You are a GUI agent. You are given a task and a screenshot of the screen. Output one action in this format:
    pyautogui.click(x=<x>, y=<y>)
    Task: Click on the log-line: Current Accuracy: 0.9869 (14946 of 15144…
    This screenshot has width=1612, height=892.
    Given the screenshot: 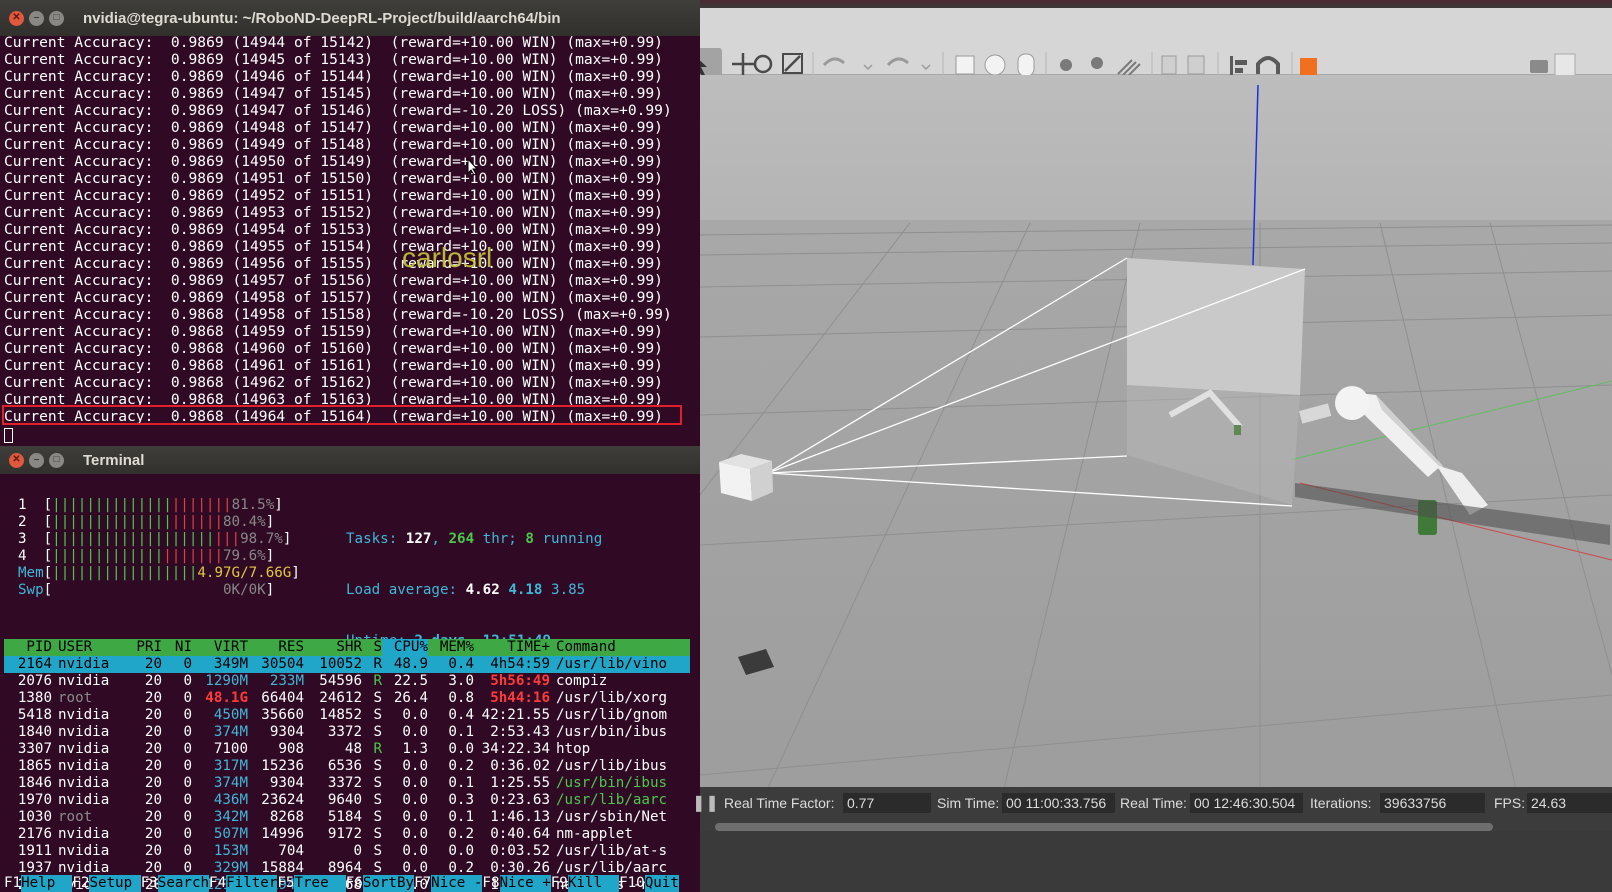 What is the action you would take?
    pyautogui.click(x=333, y=76)
    